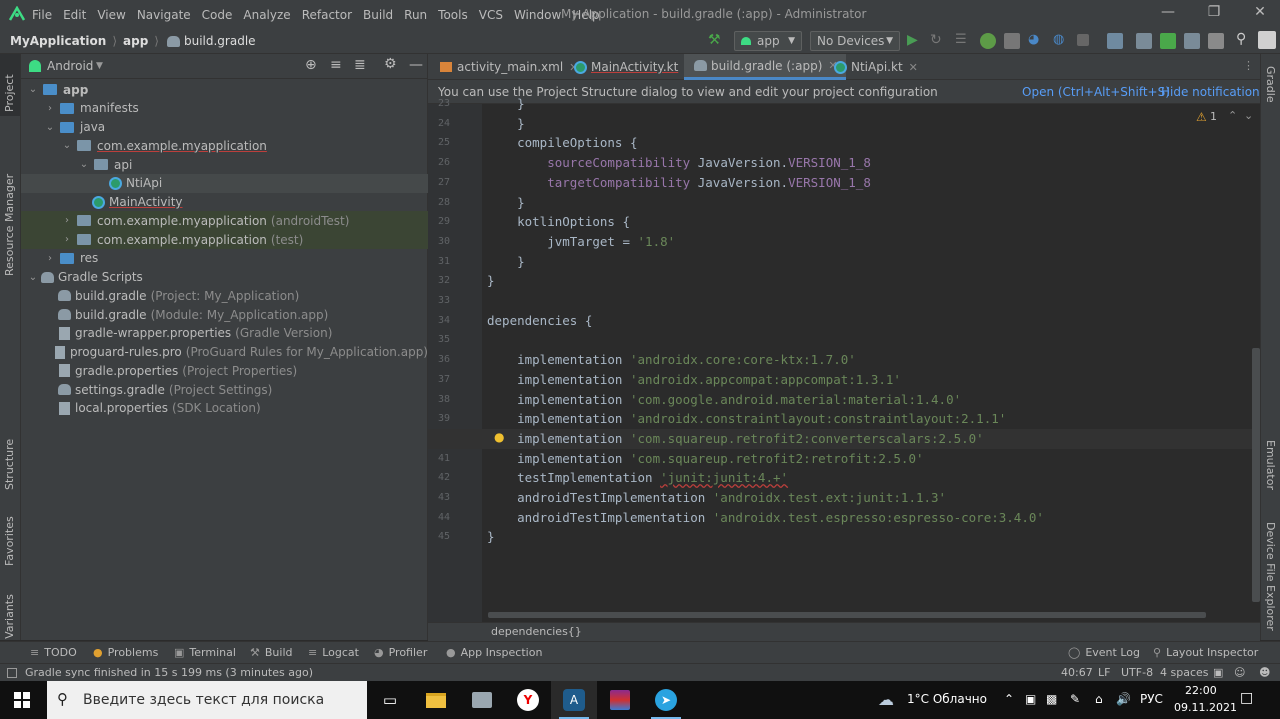 The image size is (1280, 719). I want to click on tree-item: build.gradle (Project: My_Application), so click(224, 295).